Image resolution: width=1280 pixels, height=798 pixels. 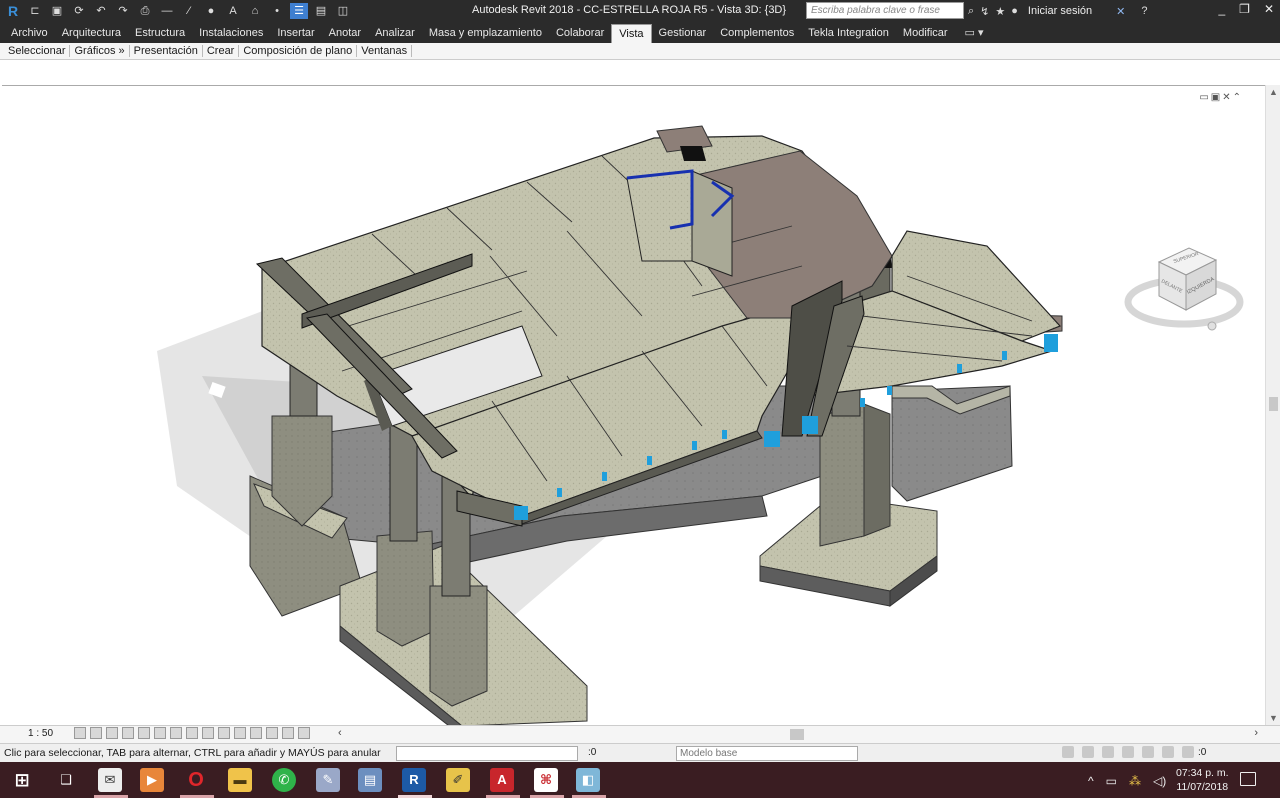 I want to click on notifications-icon, so click(x=1248, y=779).